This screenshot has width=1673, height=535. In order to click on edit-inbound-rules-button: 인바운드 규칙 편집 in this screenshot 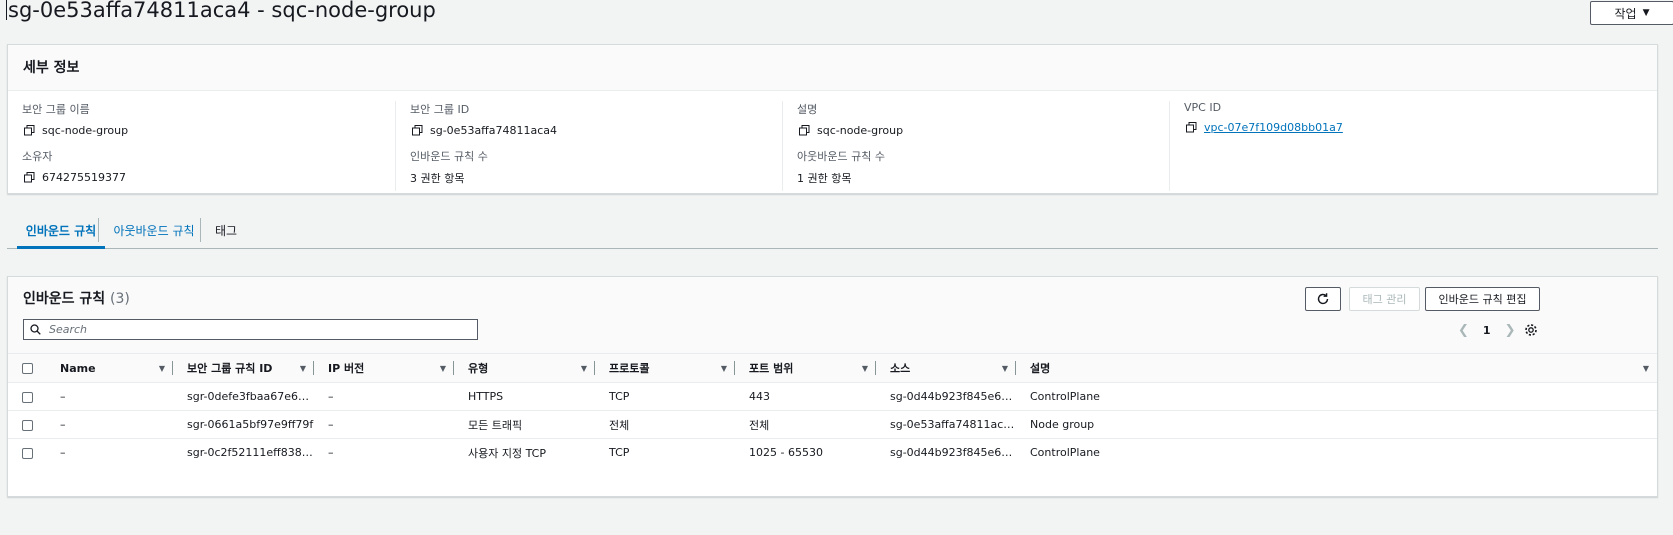, I will do `click(1482, 299)`.